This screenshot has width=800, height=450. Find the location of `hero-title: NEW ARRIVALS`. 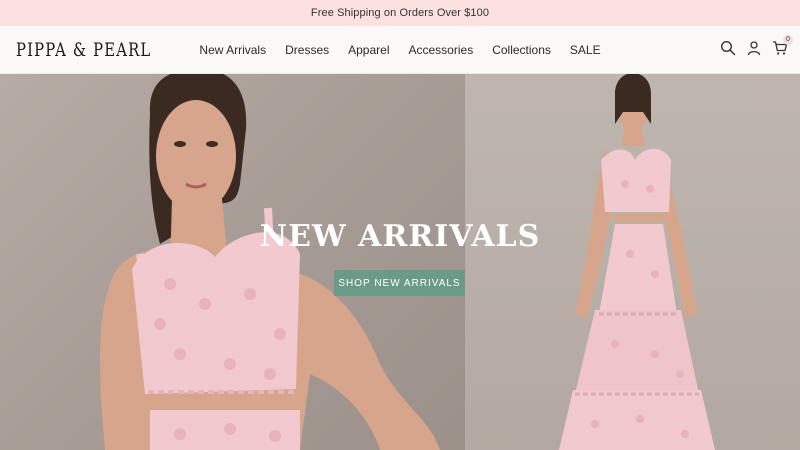

hero-title: NEW ARRIVALS is located at coordinates (400, 236).